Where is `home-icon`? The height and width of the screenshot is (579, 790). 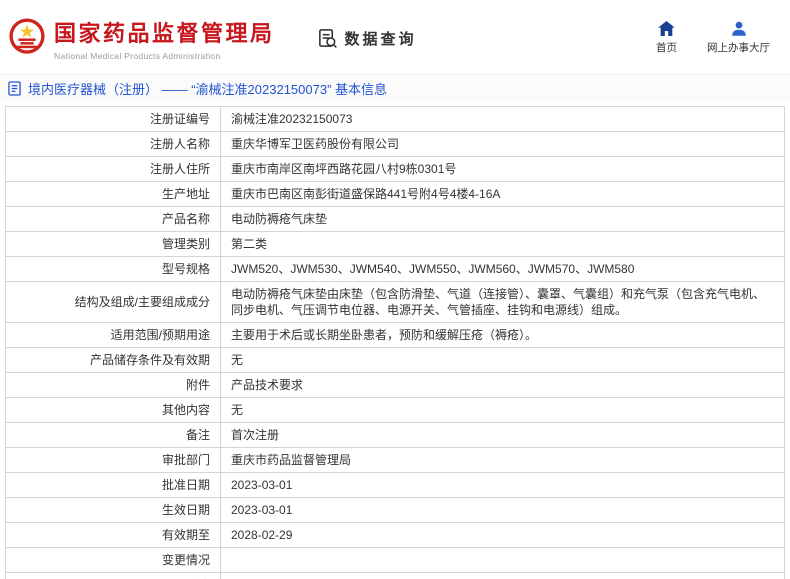 home-icon is located at coordinates (666, 28).